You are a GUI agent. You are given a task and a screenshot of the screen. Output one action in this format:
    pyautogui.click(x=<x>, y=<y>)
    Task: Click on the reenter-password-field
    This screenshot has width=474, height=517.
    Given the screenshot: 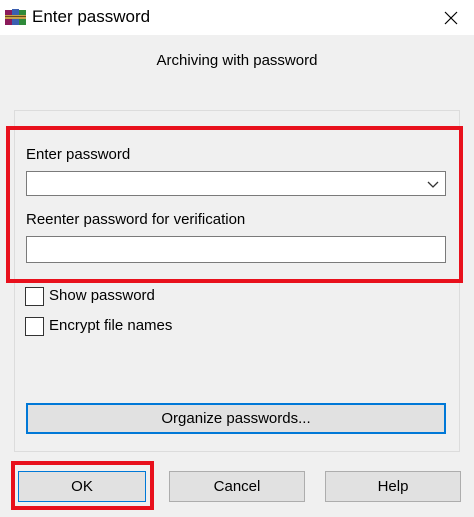 What is the action you would take?
    pyautogui.click(x=236, y=249)
    